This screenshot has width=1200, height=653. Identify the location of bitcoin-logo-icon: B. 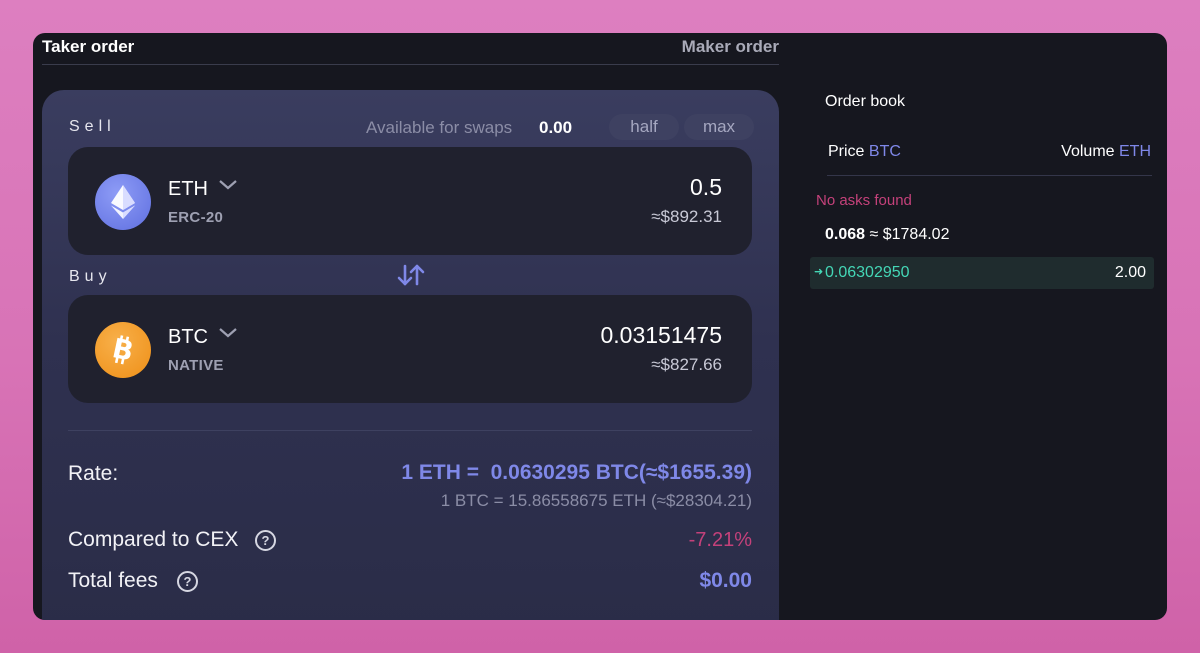
(123, 350).